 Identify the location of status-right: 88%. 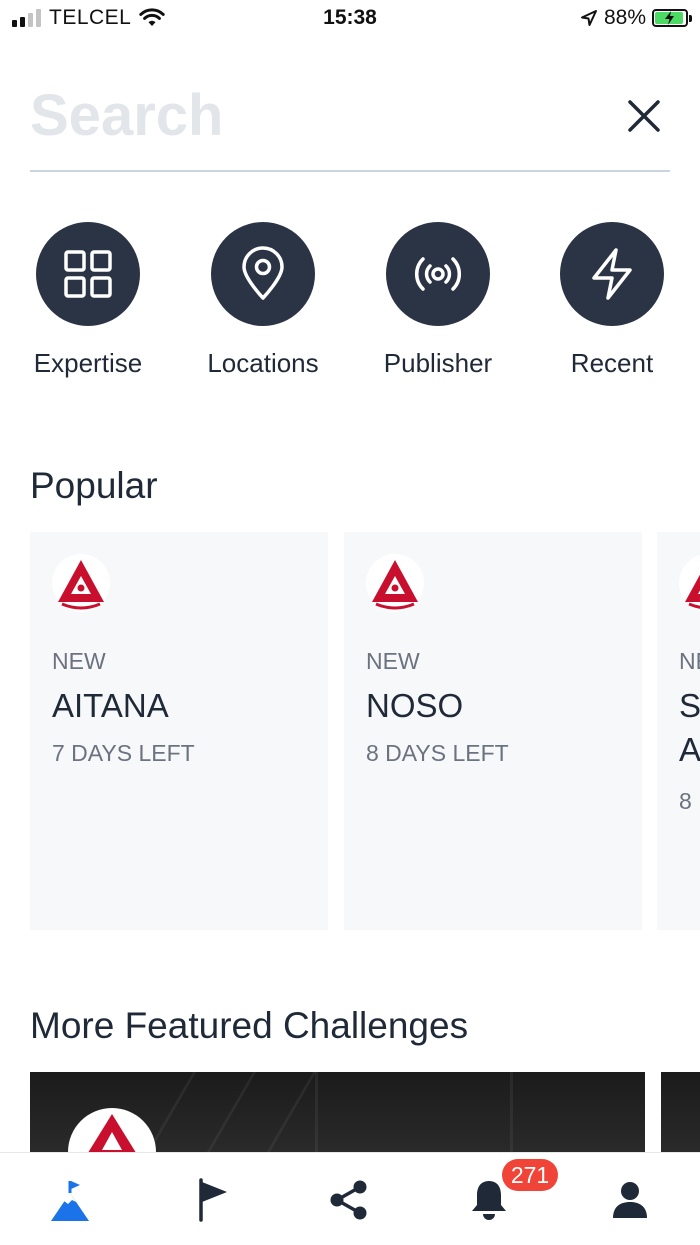
(636, 18).